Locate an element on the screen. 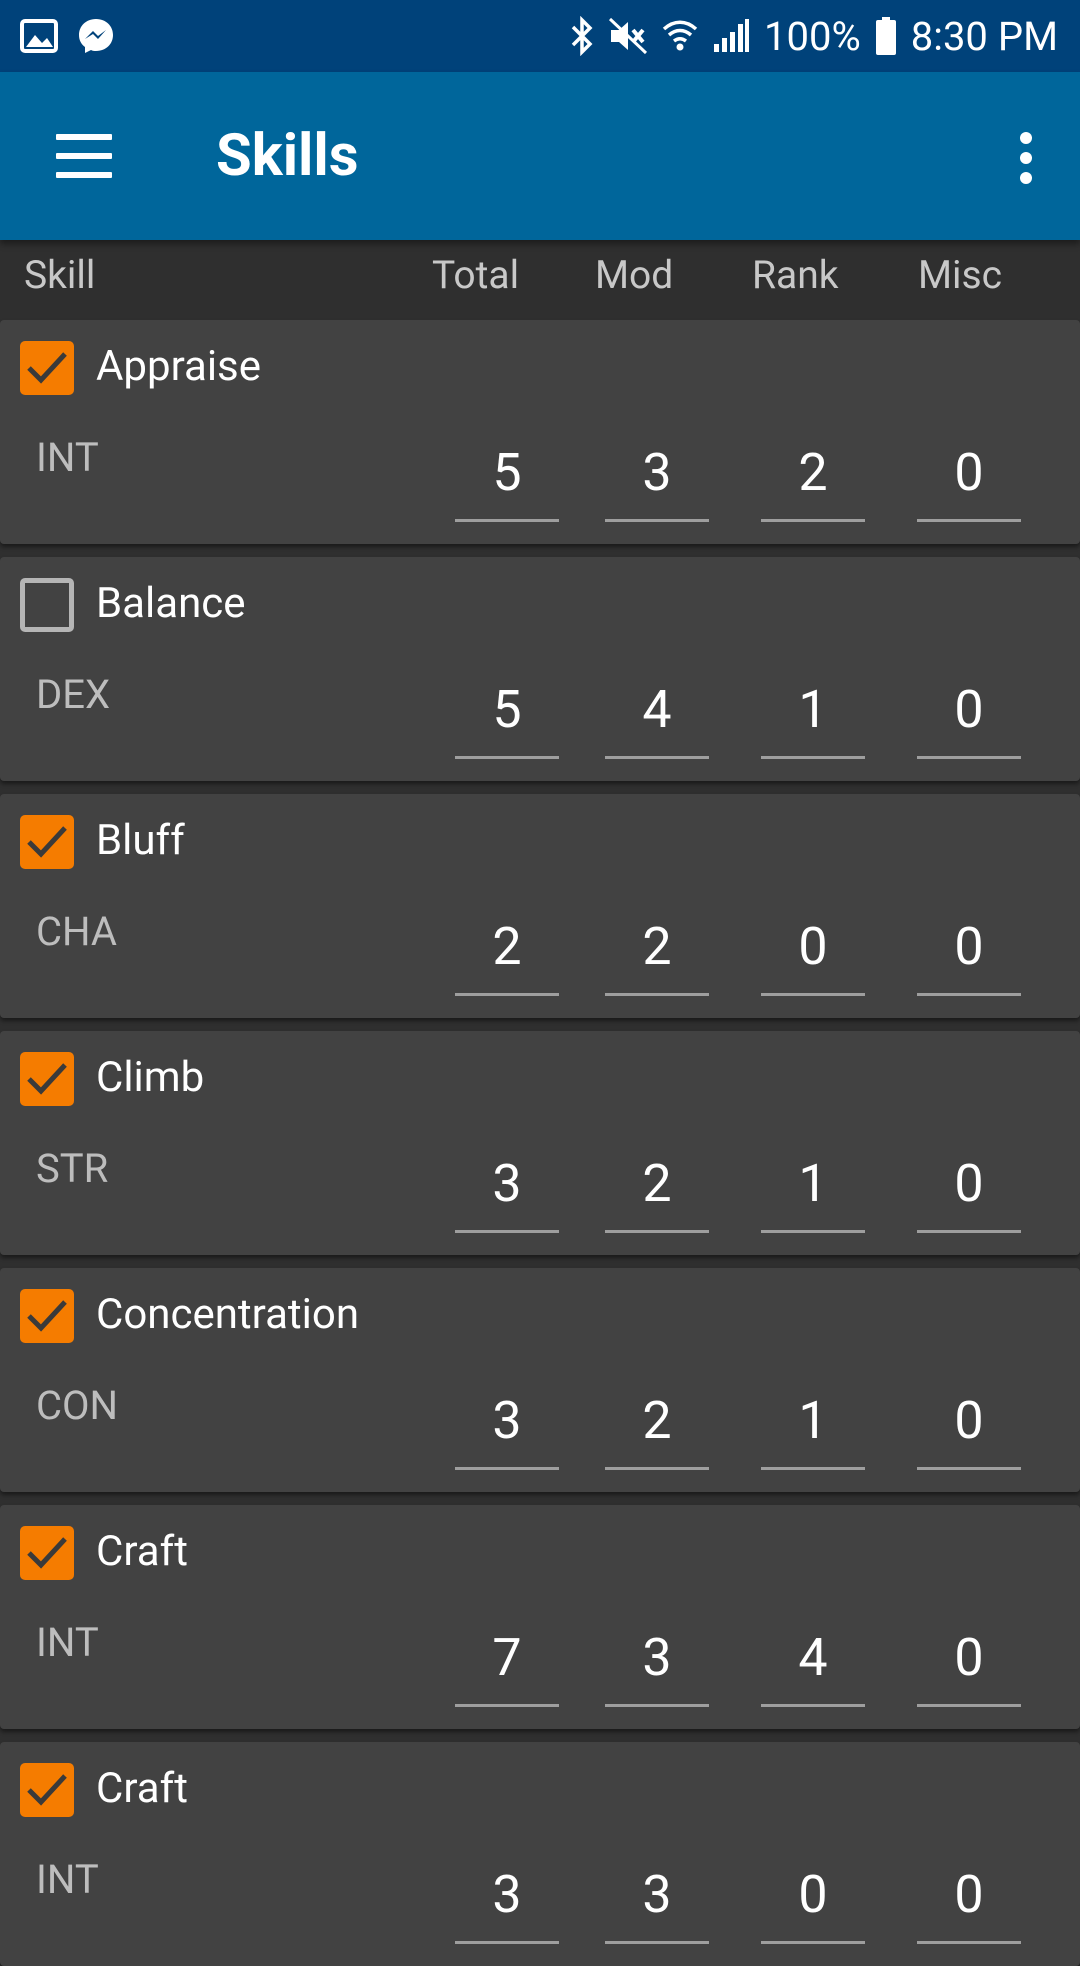  skill-card: Appraise INT 5 3 2 0 is located at coordinates (540, 432).